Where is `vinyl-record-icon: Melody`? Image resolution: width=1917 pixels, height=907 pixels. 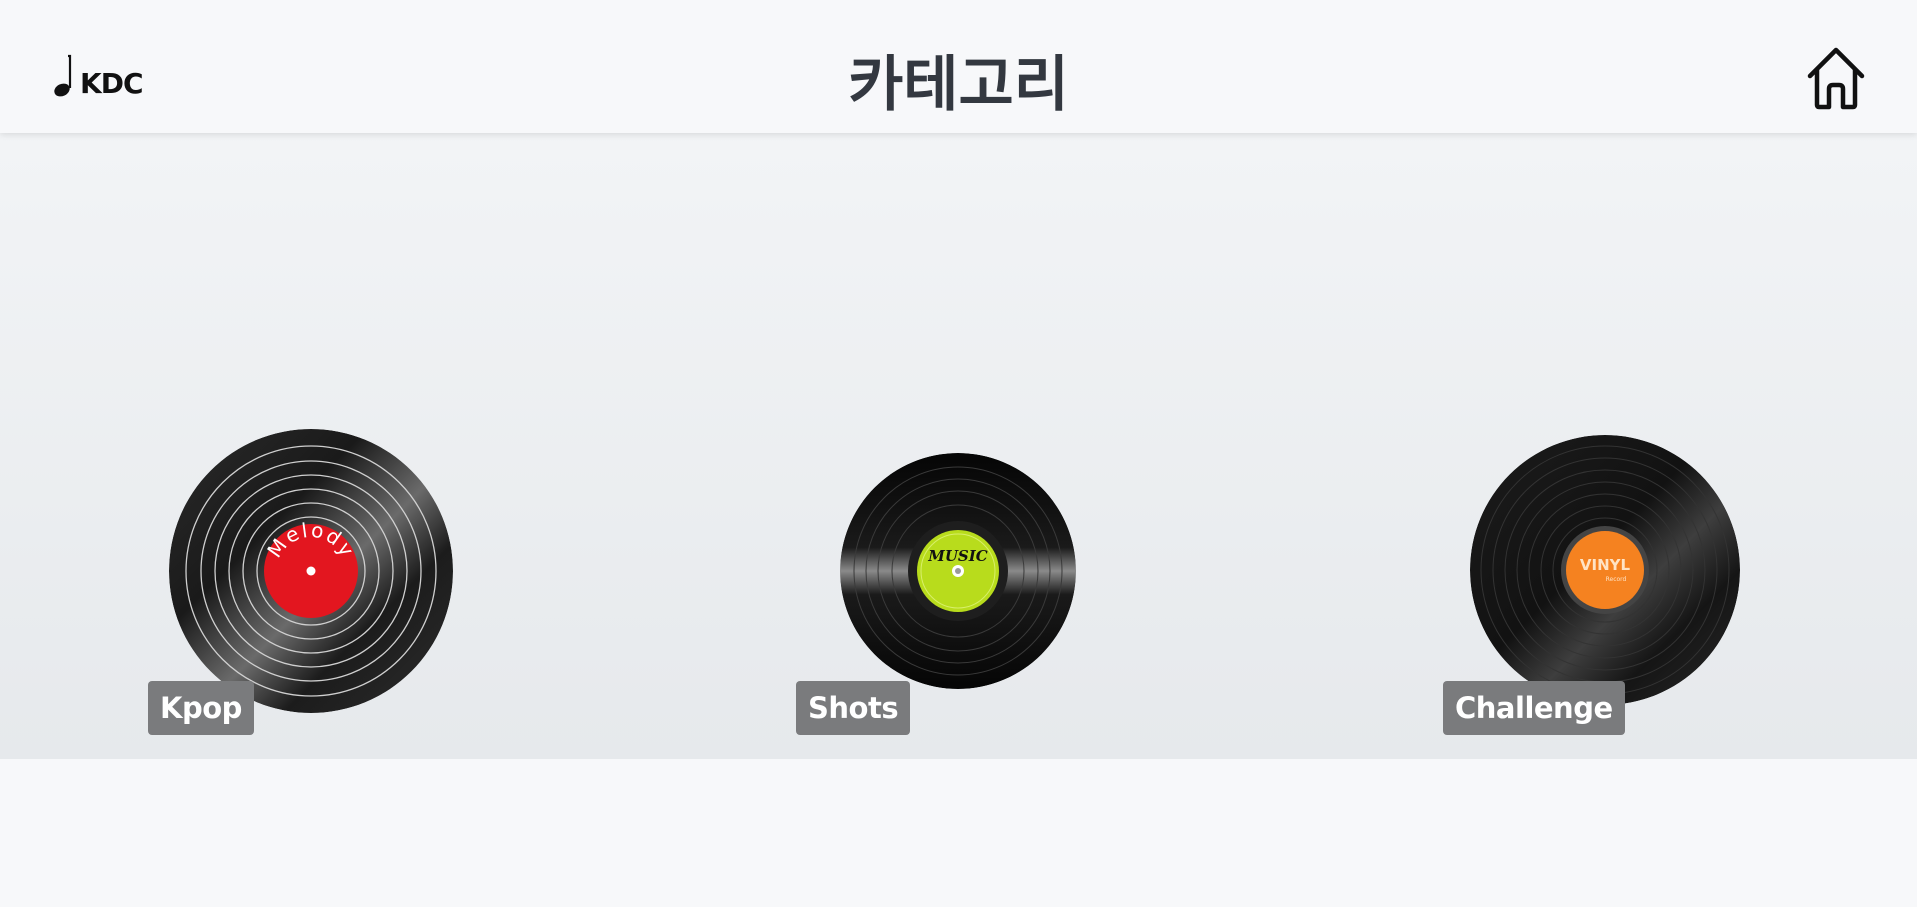 vinyl-record-icon: Melody is located at coordinates (311, 571).